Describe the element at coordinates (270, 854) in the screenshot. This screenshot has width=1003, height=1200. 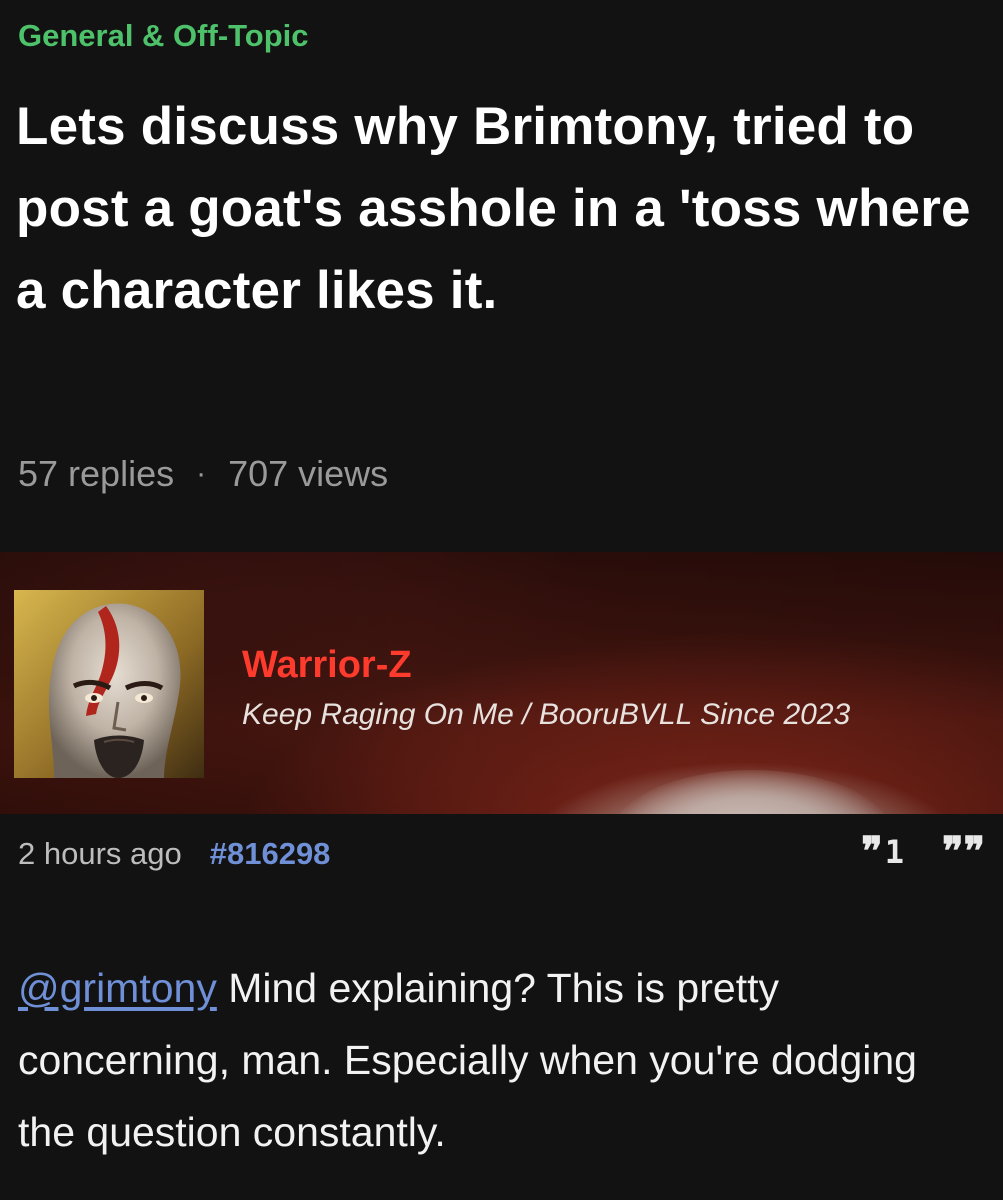
I see `post-number-link: #816298` at that location.